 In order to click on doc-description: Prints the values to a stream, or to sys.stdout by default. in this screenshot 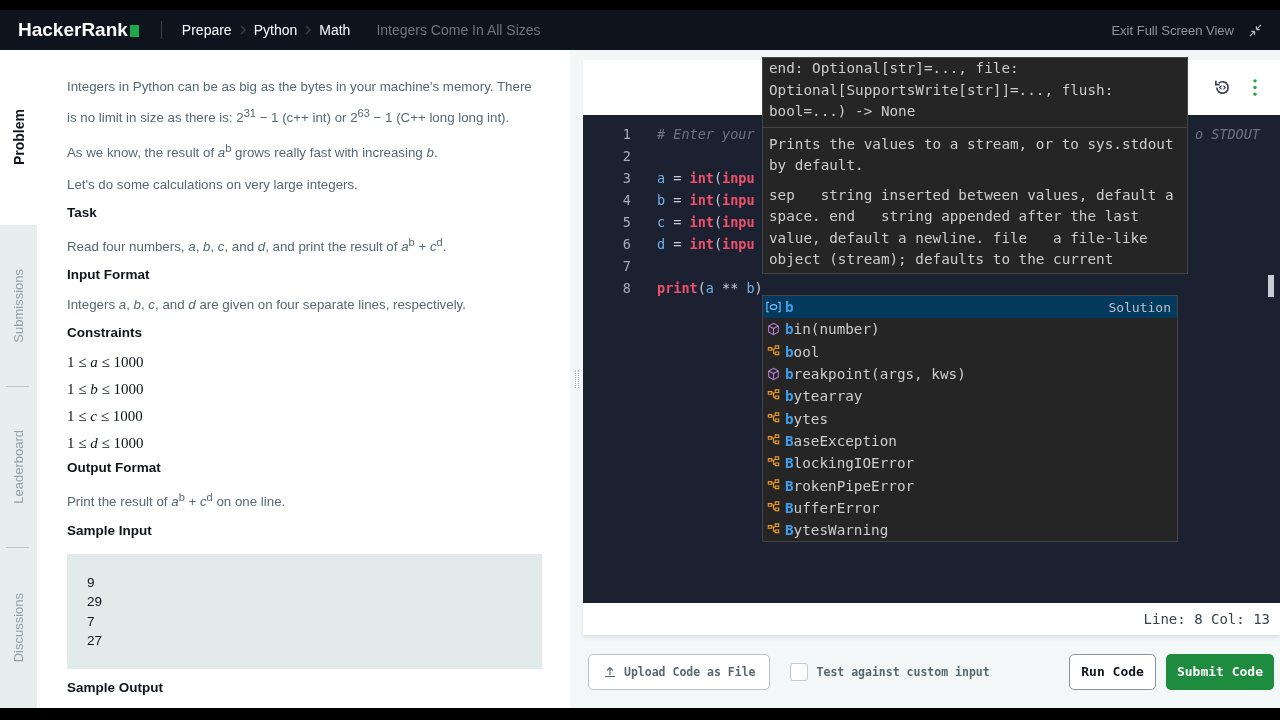, I will do `click(971, 154)`.